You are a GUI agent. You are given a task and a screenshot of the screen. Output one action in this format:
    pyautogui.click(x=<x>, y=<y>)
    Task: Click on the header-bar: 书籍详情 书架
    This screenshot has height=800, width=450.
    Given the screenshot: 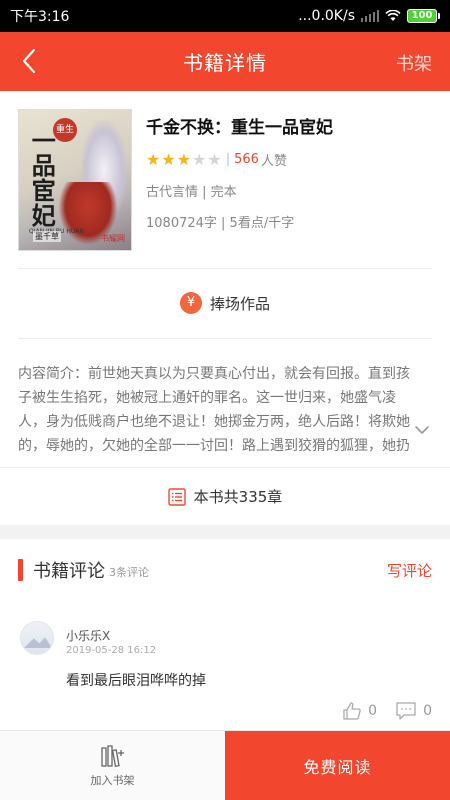 What is the action you would take?
    pyautogui.click(x=225, y=61)
    